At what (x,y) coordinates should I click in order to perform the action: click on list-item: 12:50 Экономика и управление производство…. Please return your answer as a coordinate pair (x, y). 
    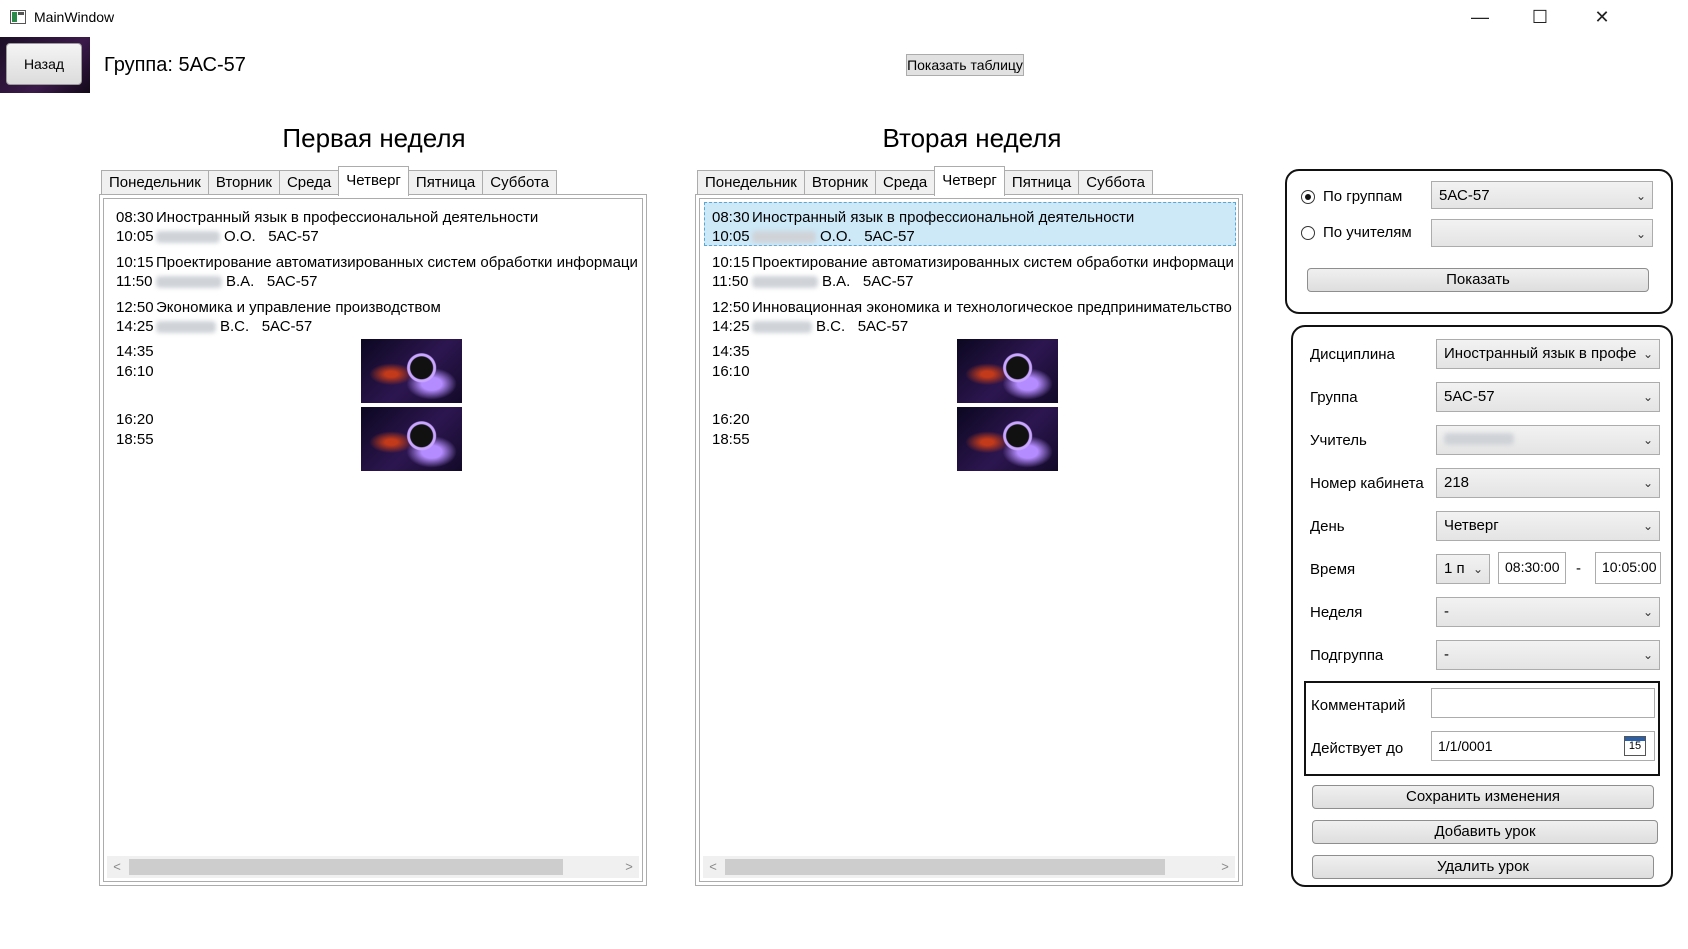
    Looking at the image, I should click on (278, 307).